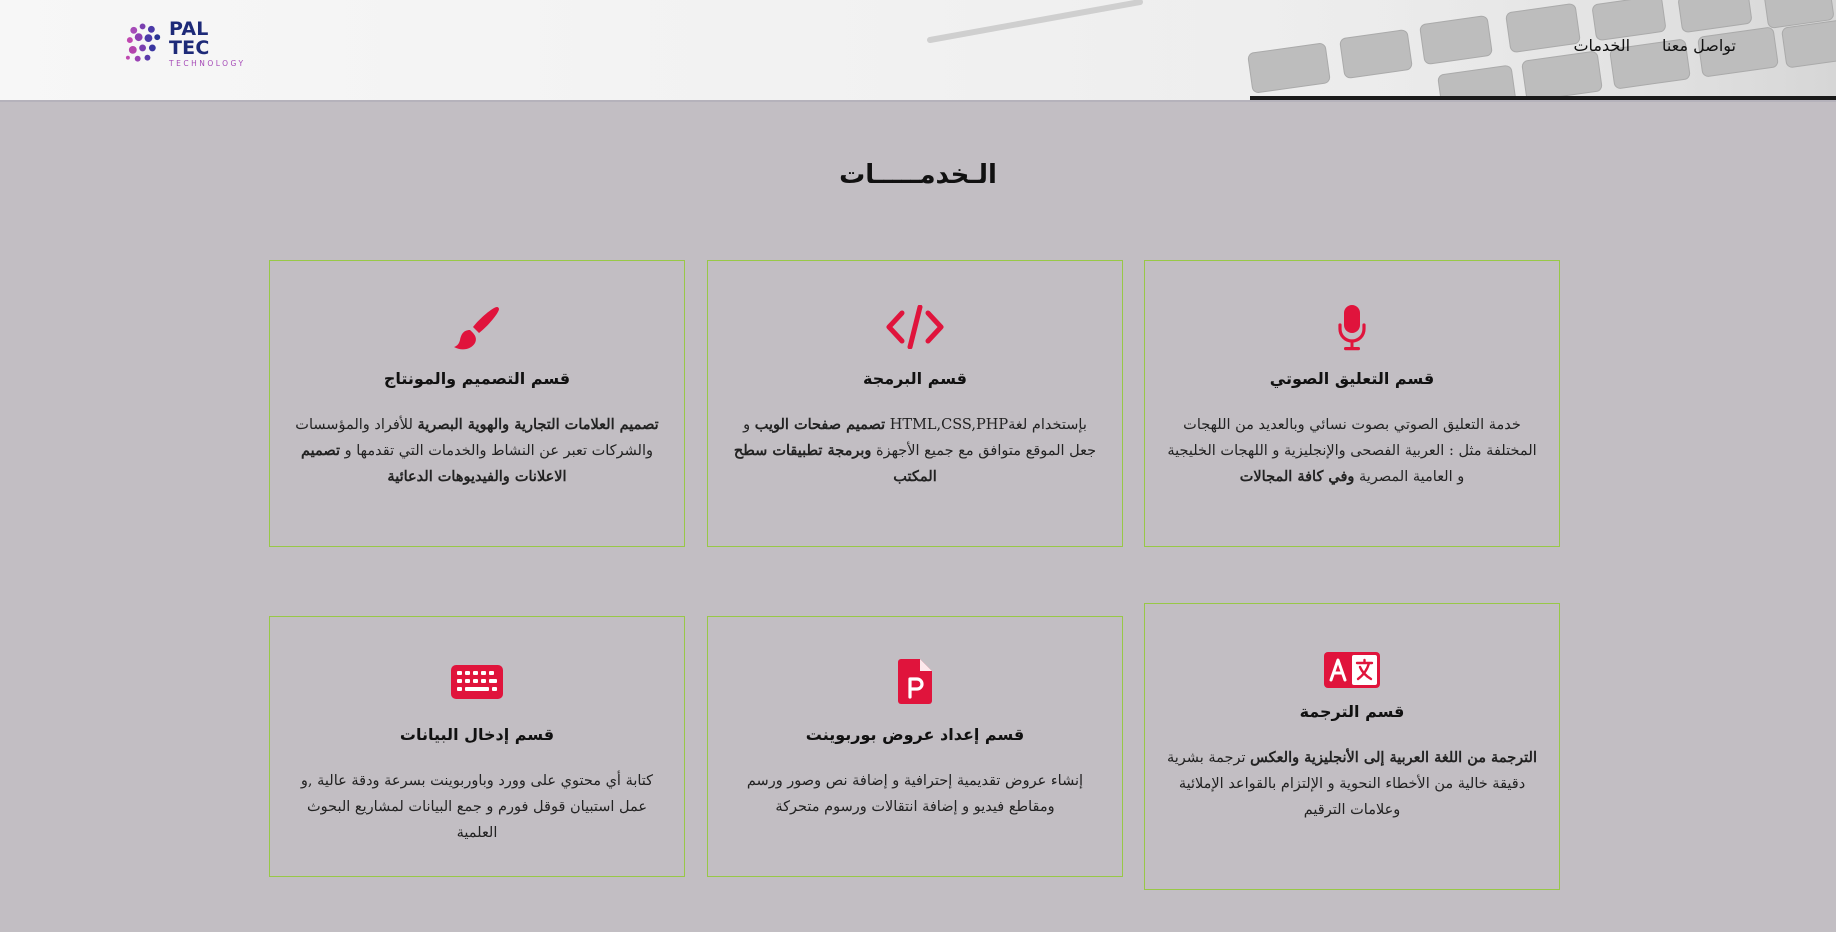 The width and height of the screenshot is (1836, 932). Describe the element at coordinates (207, 64) in the screenshot. I see `logo-tagline: TECHNOLOGY` at that location.